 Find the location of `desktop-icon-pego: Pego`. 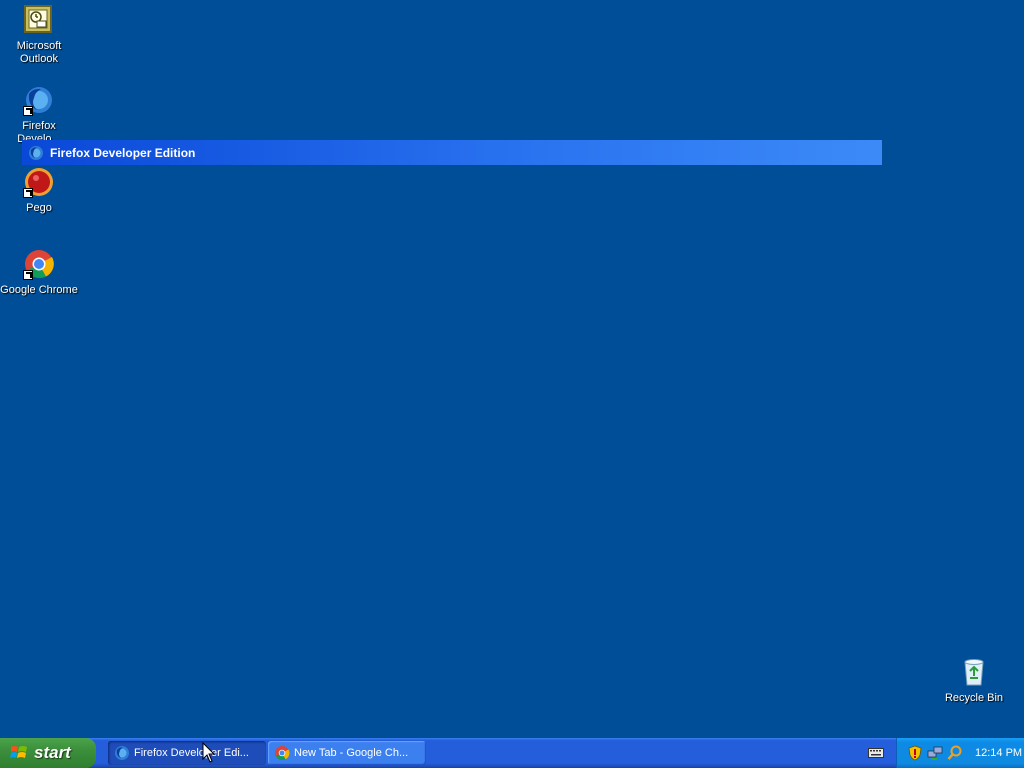

desktop-icon-pego: Pego is located at coordinates (39, 190).